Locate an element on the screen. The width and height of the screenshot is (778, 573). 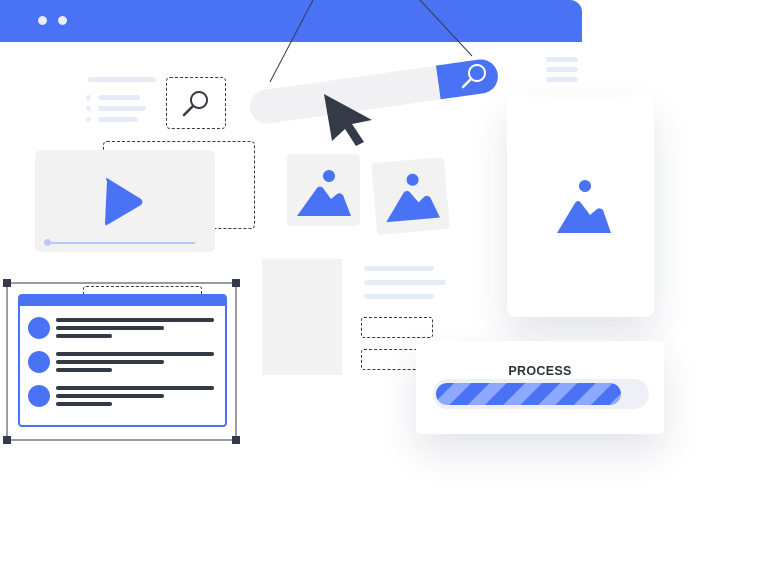
video-player is located at coordinates (125, 201).